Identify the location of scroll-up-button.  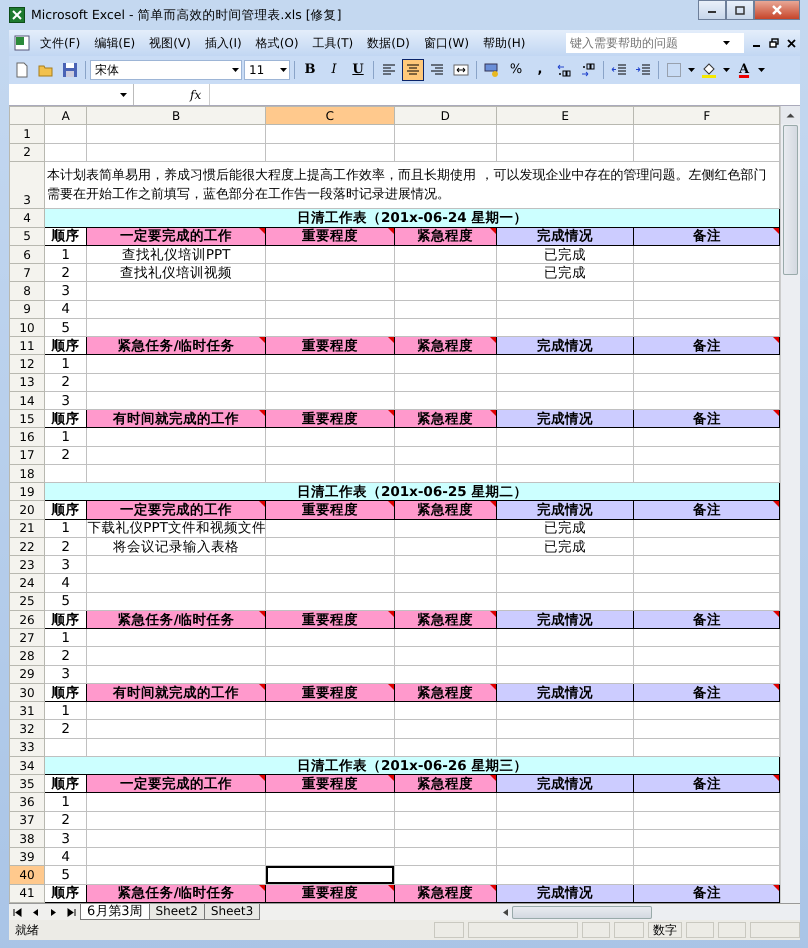
(790, 115).